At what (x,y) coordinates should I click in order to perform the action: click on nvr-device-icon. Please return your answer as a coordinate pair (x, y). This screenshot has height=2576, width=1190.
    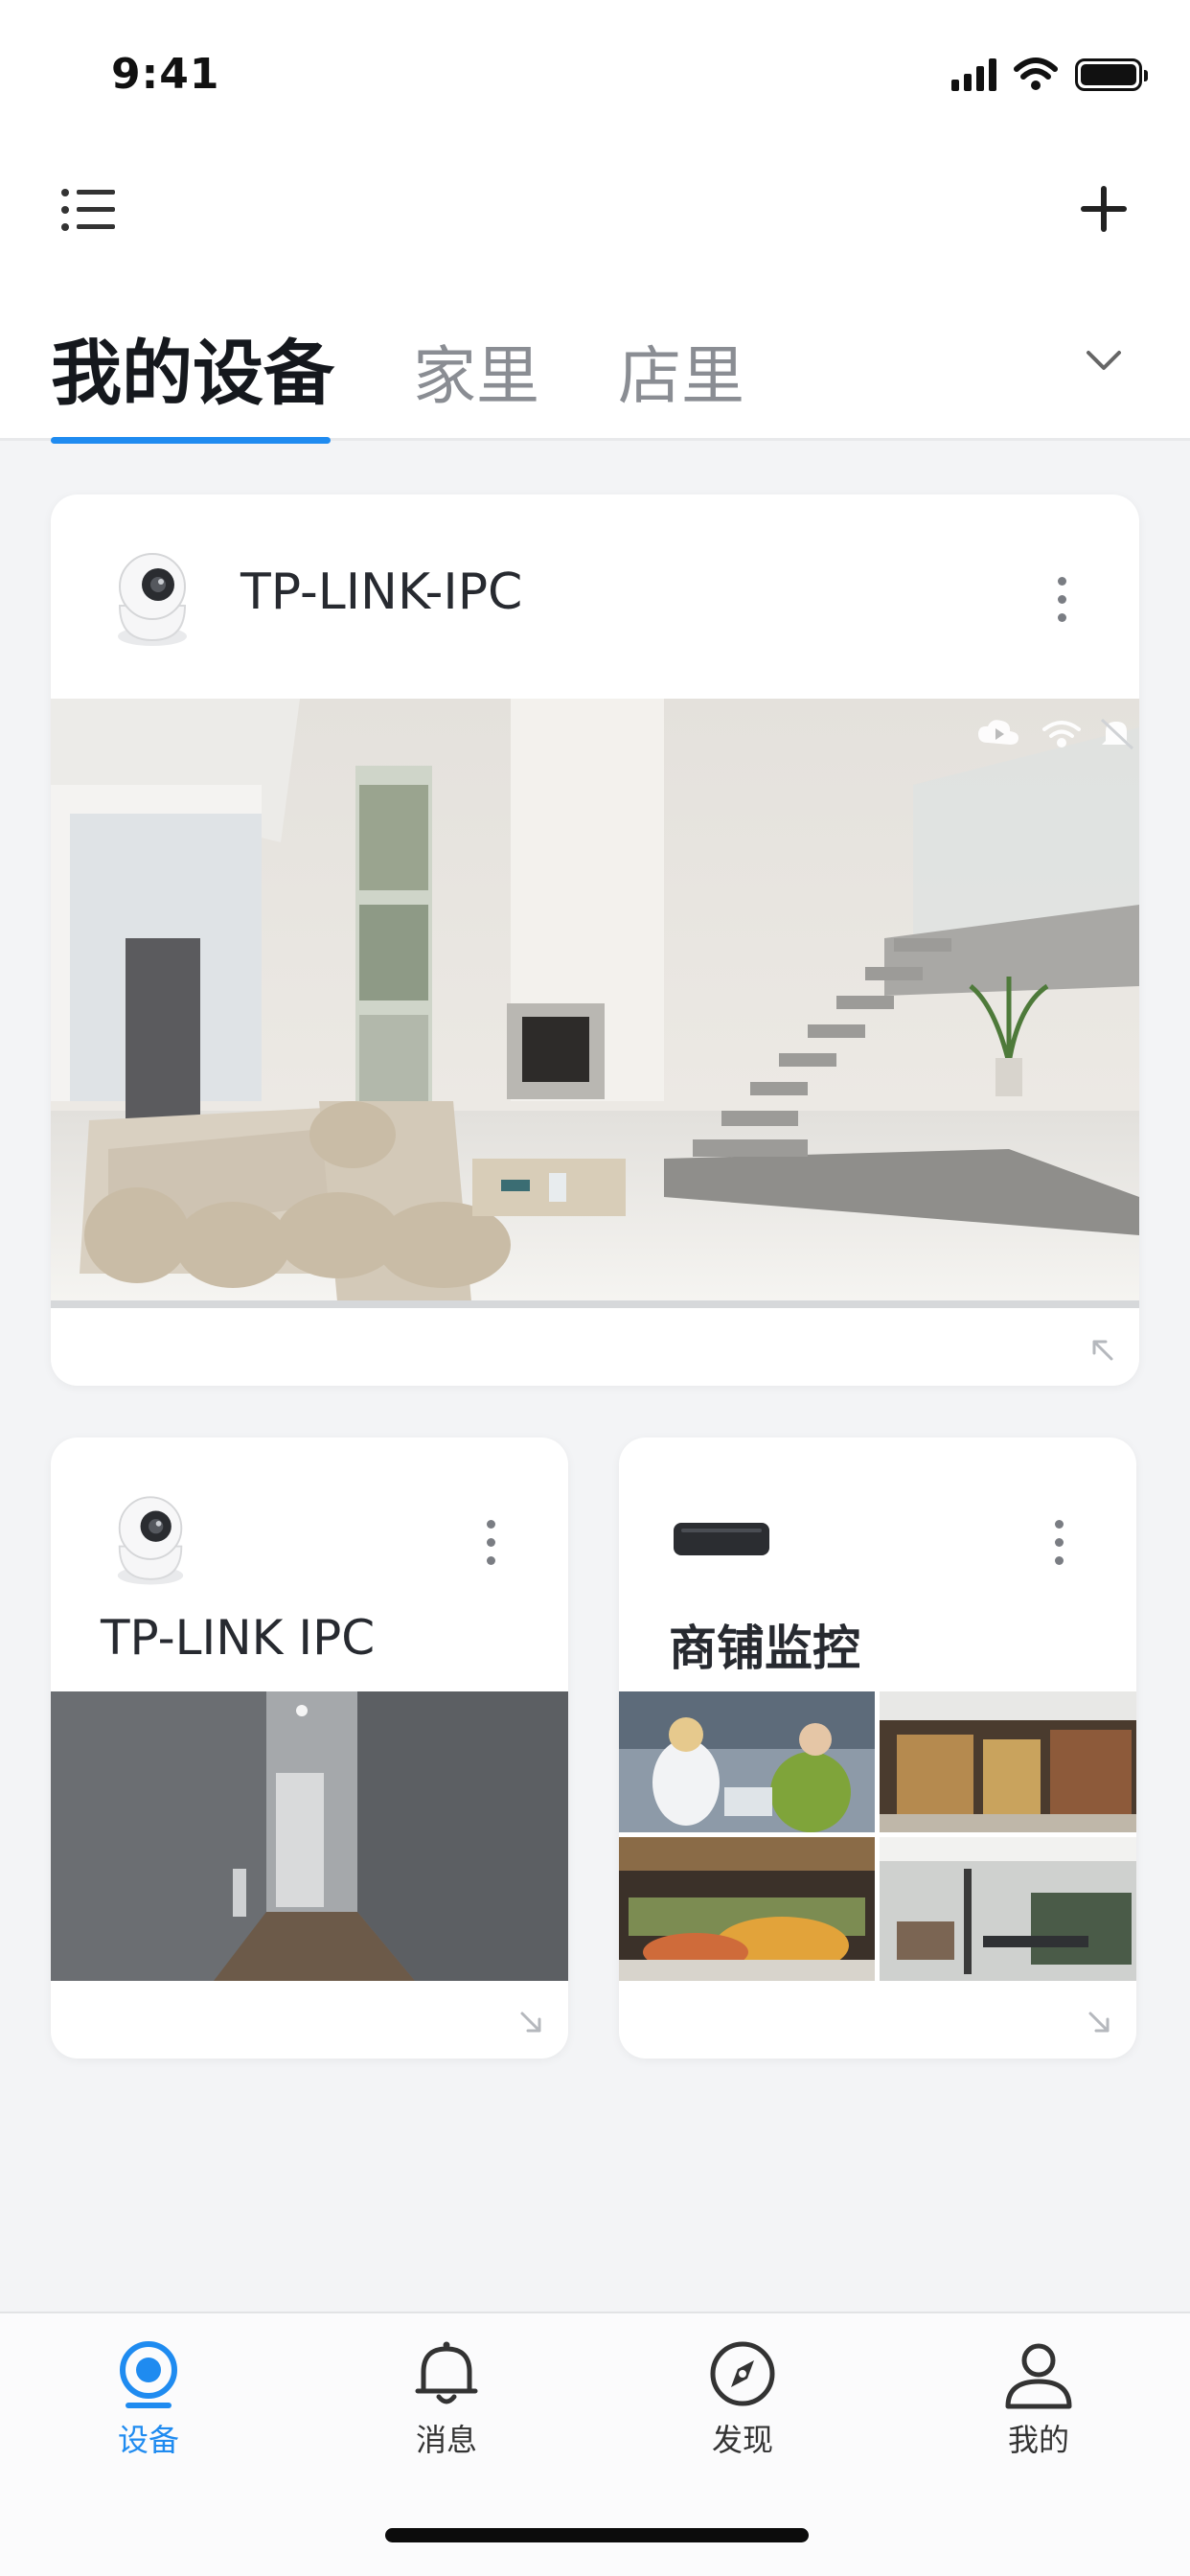
    Looking at the image, I should click on (722, 1539).